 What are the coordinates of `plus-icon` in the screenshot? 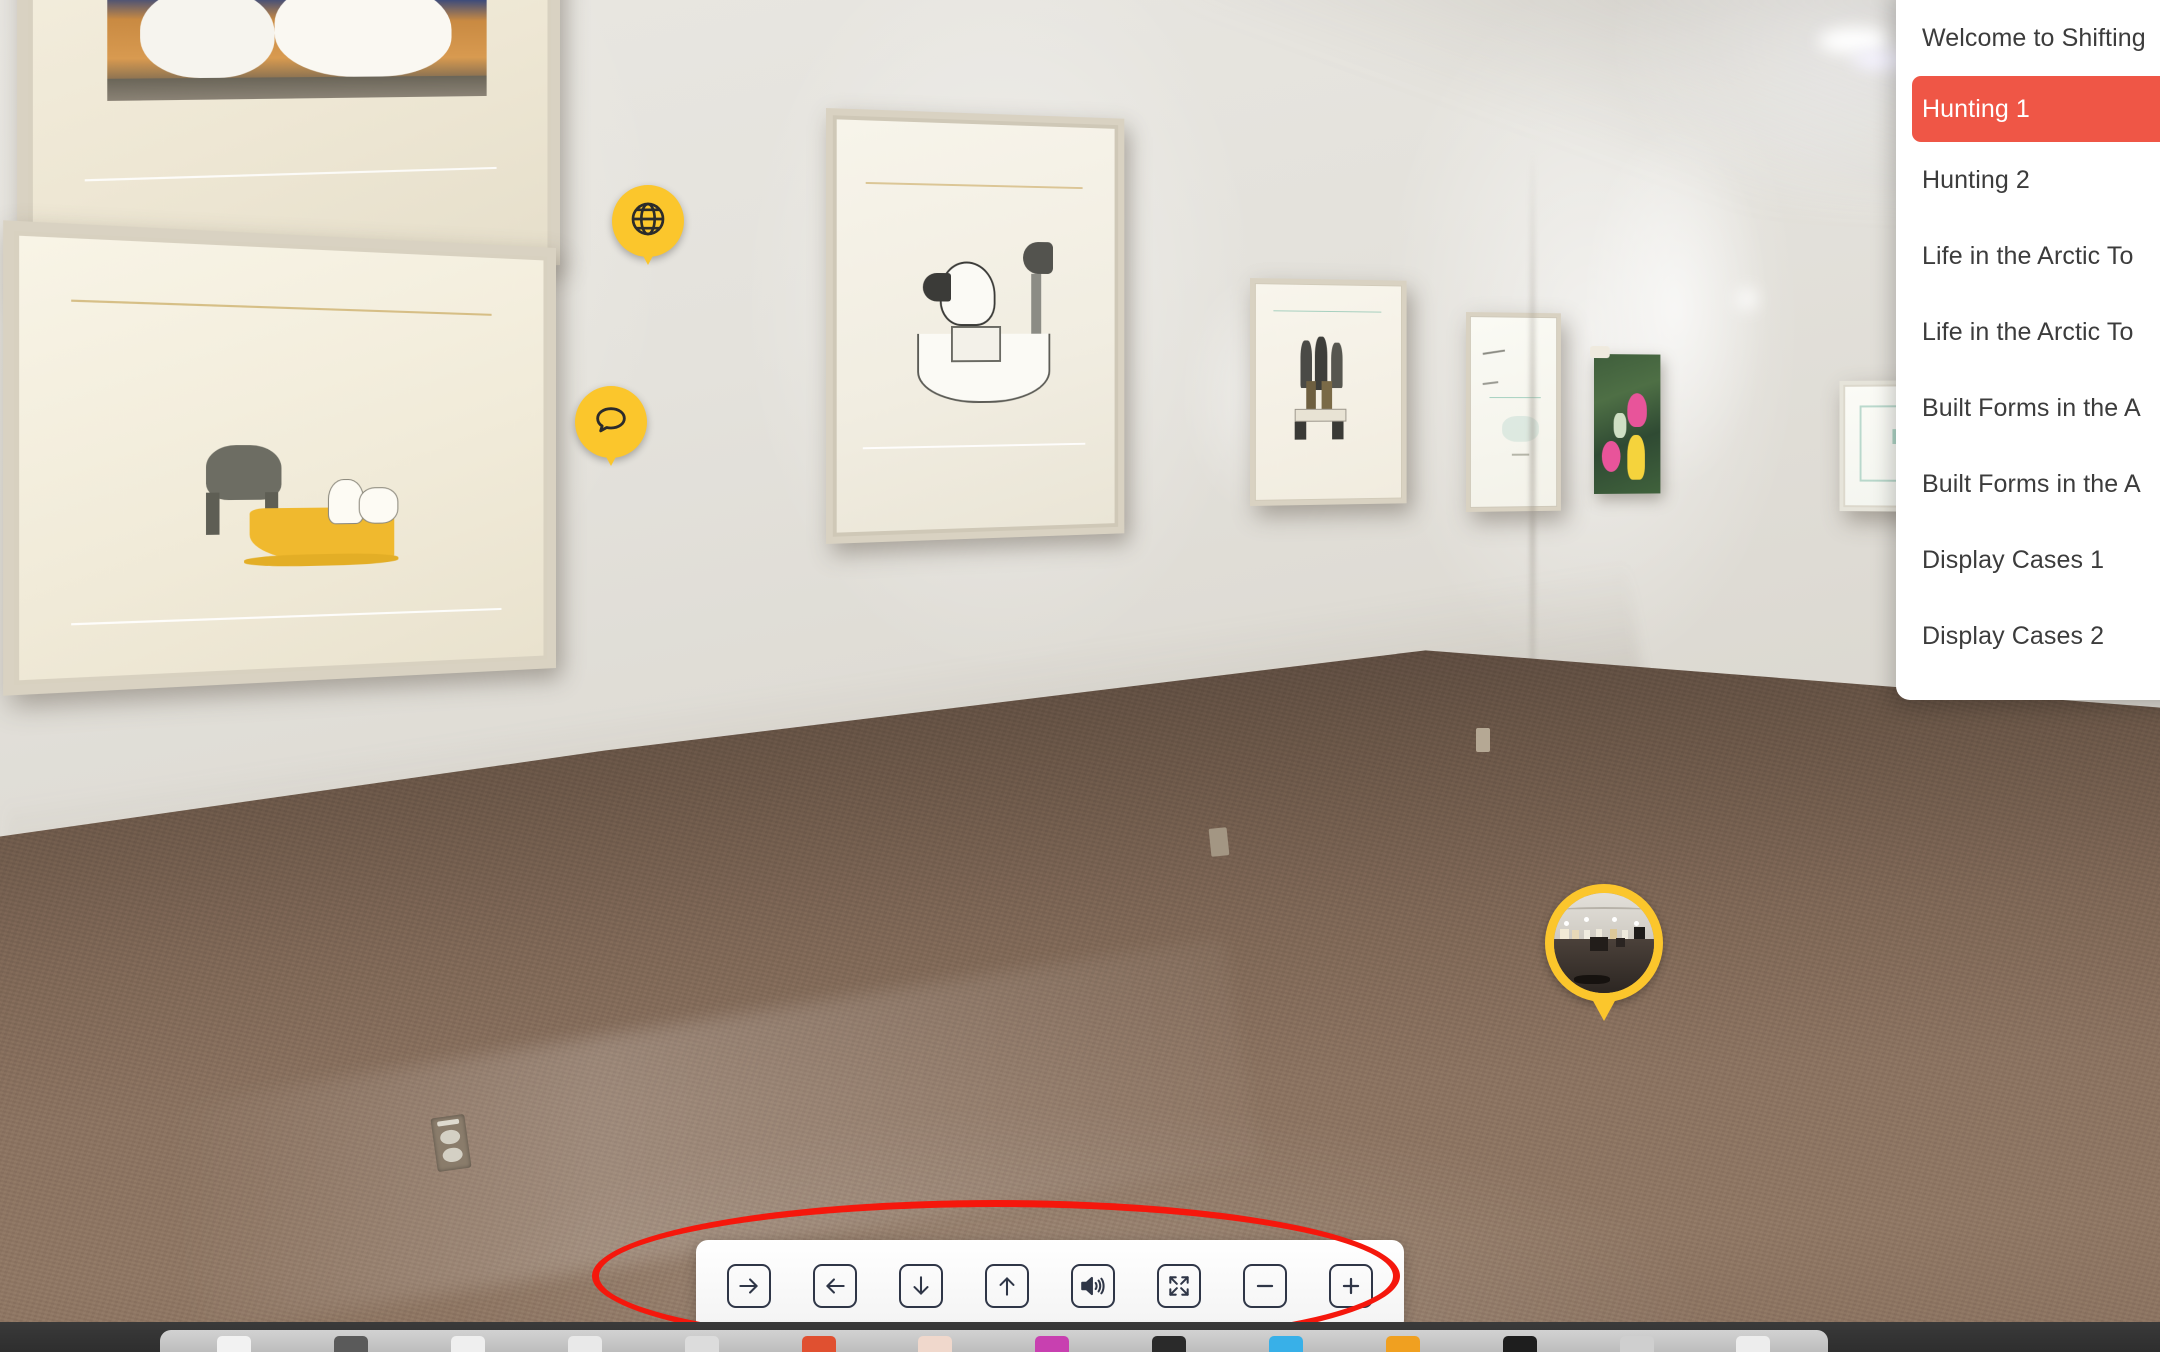 It's located at (1351, 1286).